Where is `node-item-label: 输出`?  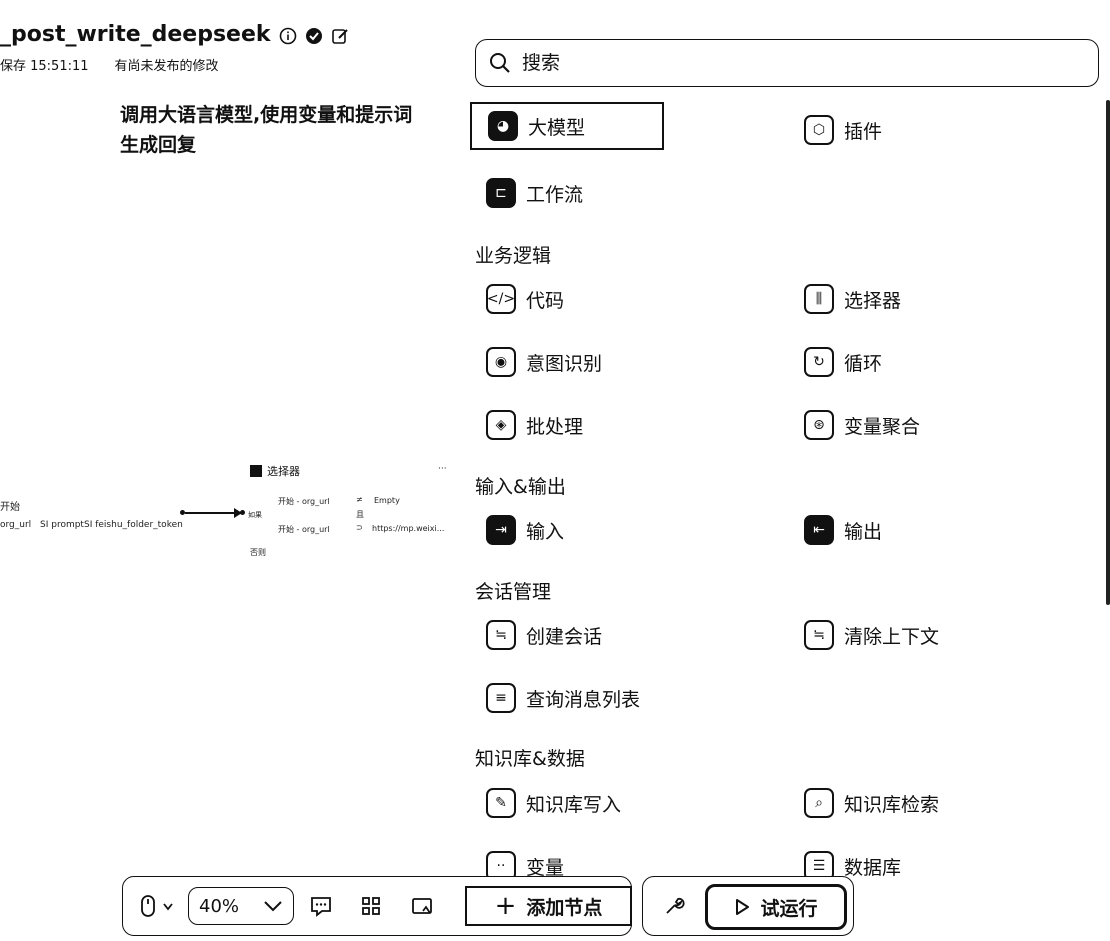
node-item-label: 输出 is located at coordinates (863, 531).